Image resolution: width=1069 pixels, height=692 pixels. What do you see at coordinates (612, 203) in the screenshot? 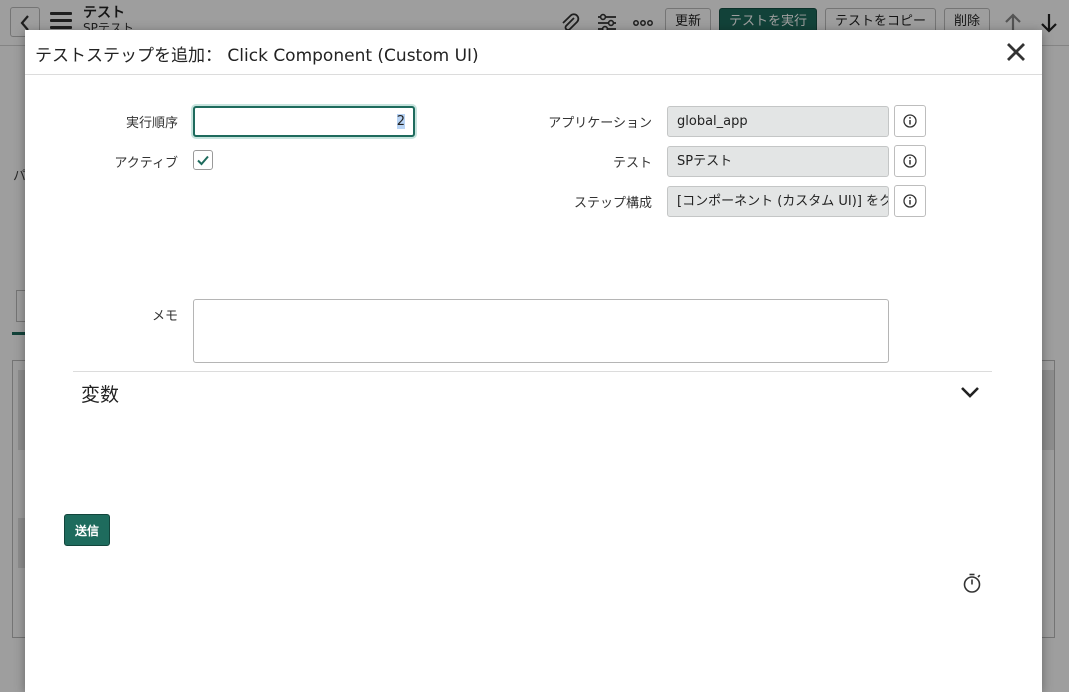
I see `step-config-label: ステップ構成` at bounding box center [612, 203].